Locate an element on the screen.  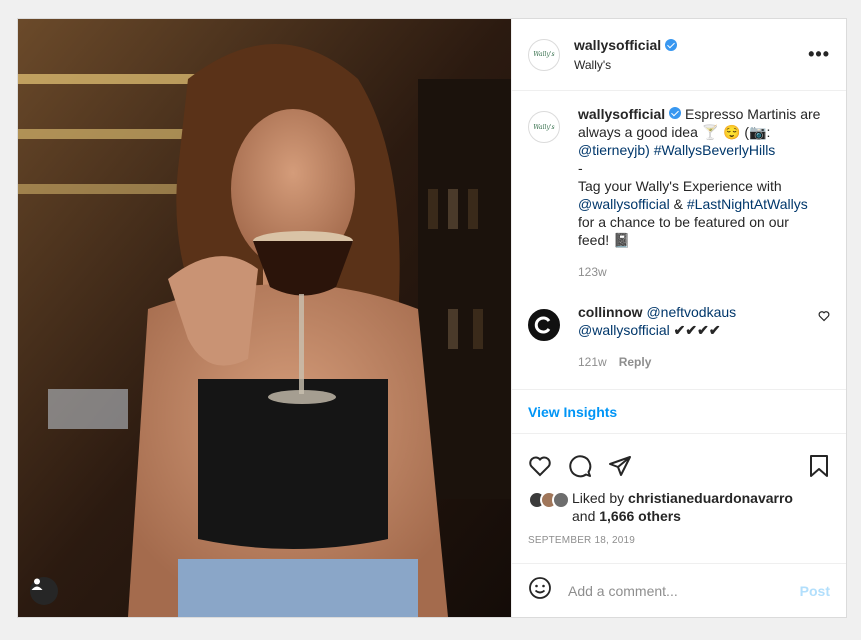
caption-dash: - is located at coordinates (580, 168).